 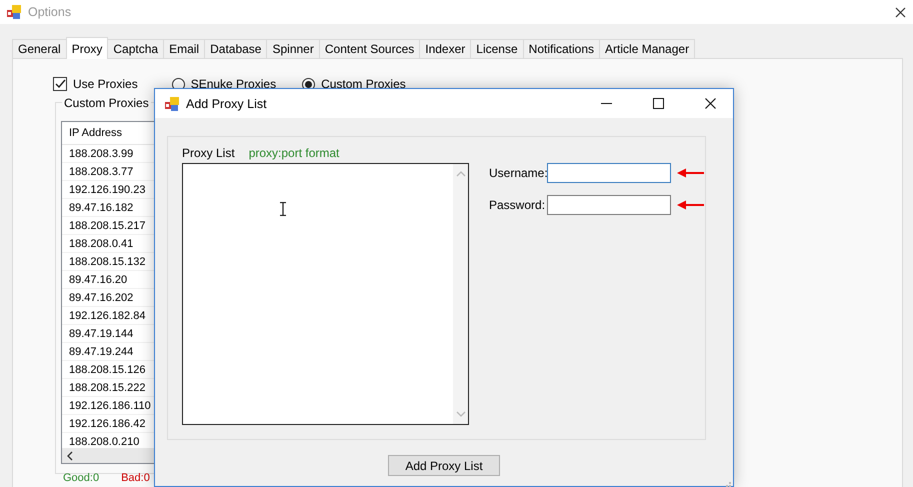 I want to click on dialog-title: Add Proxy List, so click(x=227, y=103).